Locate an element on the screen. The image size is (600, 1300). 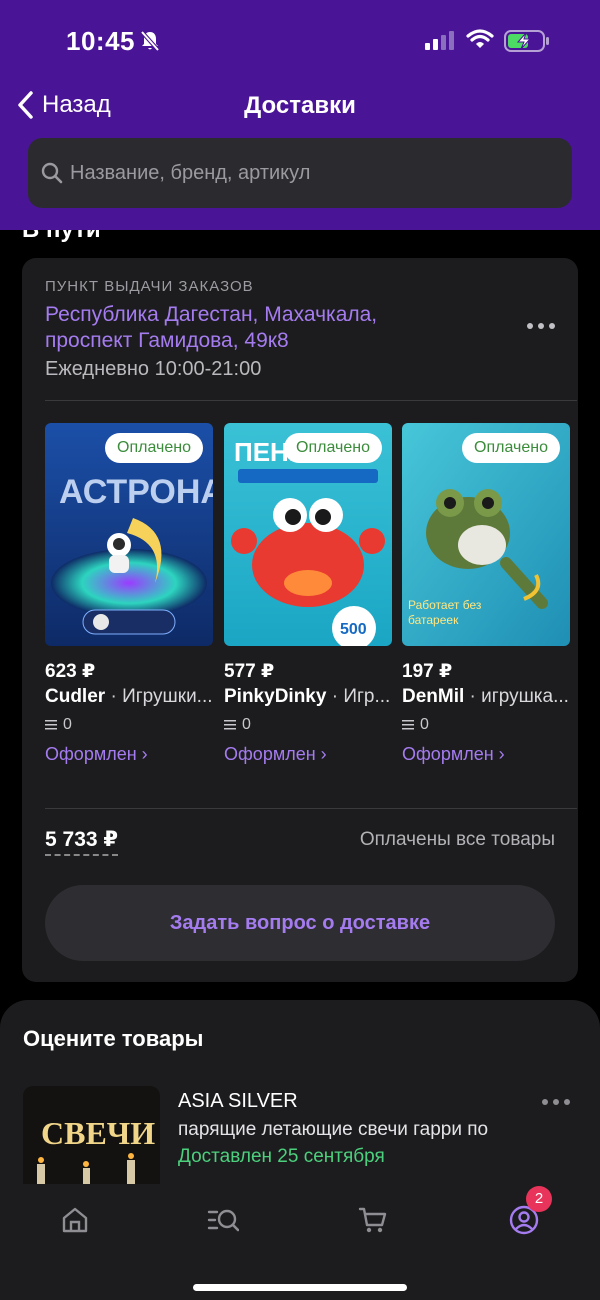
cellular-signal-icon is located at coordinates (439, 40).